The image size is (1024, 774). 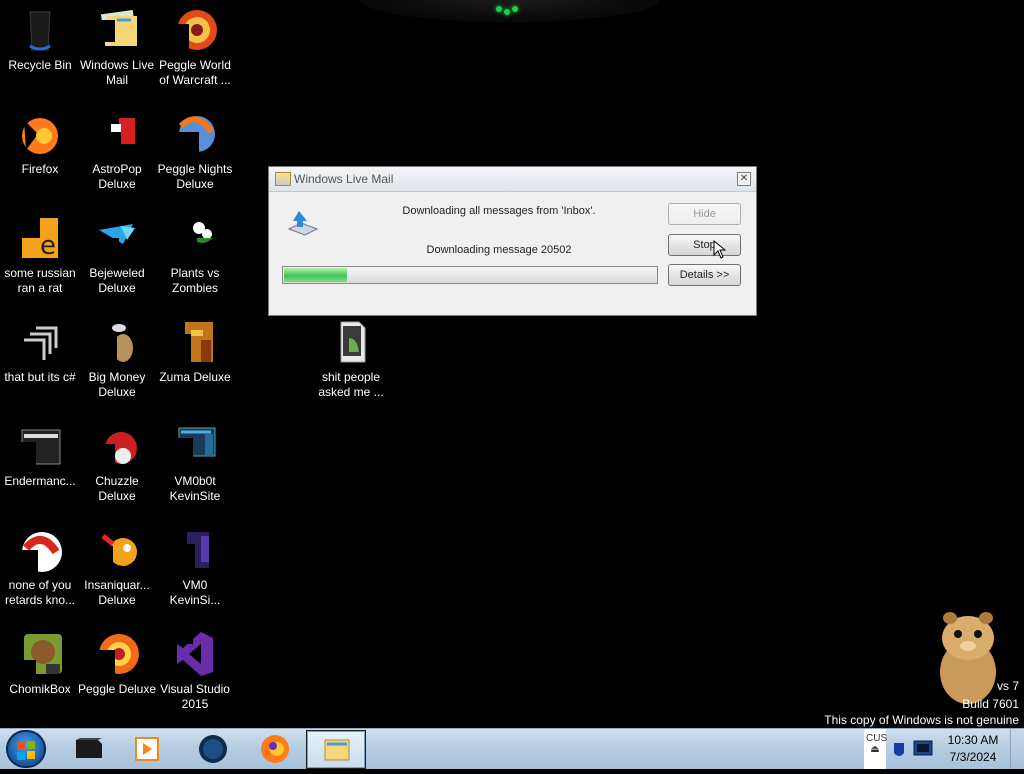 I want to click on windows-logo-icon, so click(x=26, y=750).